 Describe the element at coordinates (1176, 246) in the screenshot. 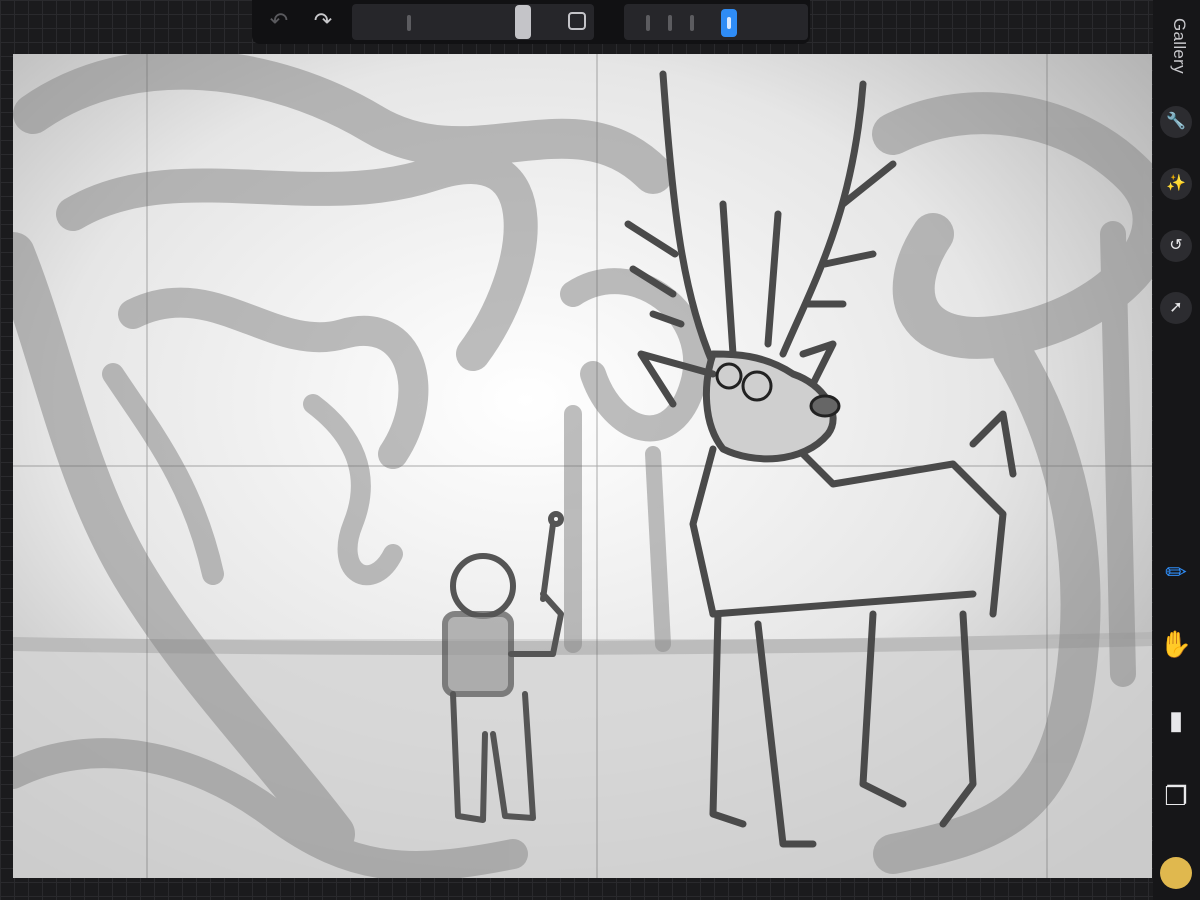

I see `selection-icon: ↺` at that location.